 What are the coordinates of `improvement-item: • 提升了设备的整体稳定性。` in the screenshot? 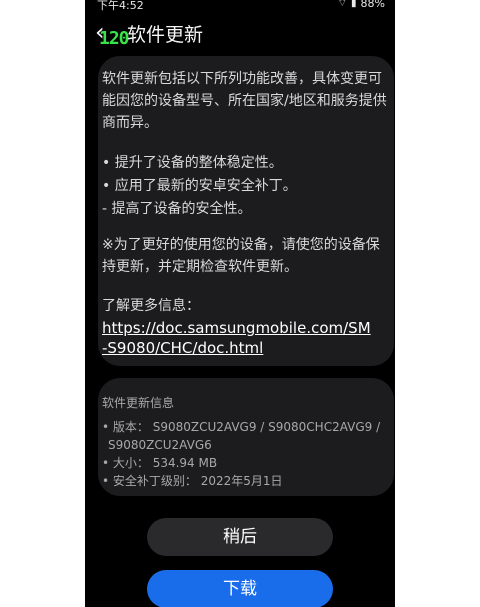 It's located at (192, 163).